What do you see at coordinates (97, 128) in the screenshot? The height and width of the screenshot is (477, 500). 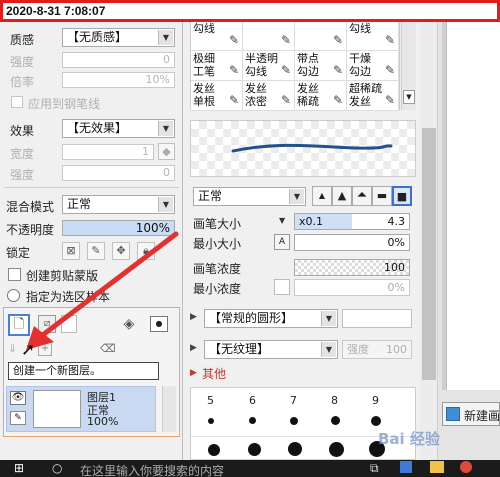 I see `effect-dropdown-value: 【无效果】` at bounding box center [97, 128].